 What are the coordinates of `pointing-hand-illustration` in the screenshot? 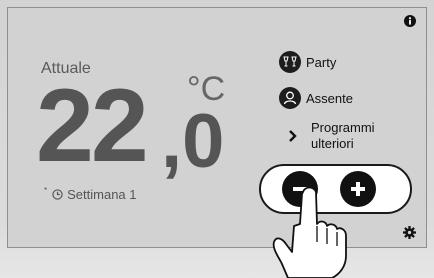 It's located at (309, 232).